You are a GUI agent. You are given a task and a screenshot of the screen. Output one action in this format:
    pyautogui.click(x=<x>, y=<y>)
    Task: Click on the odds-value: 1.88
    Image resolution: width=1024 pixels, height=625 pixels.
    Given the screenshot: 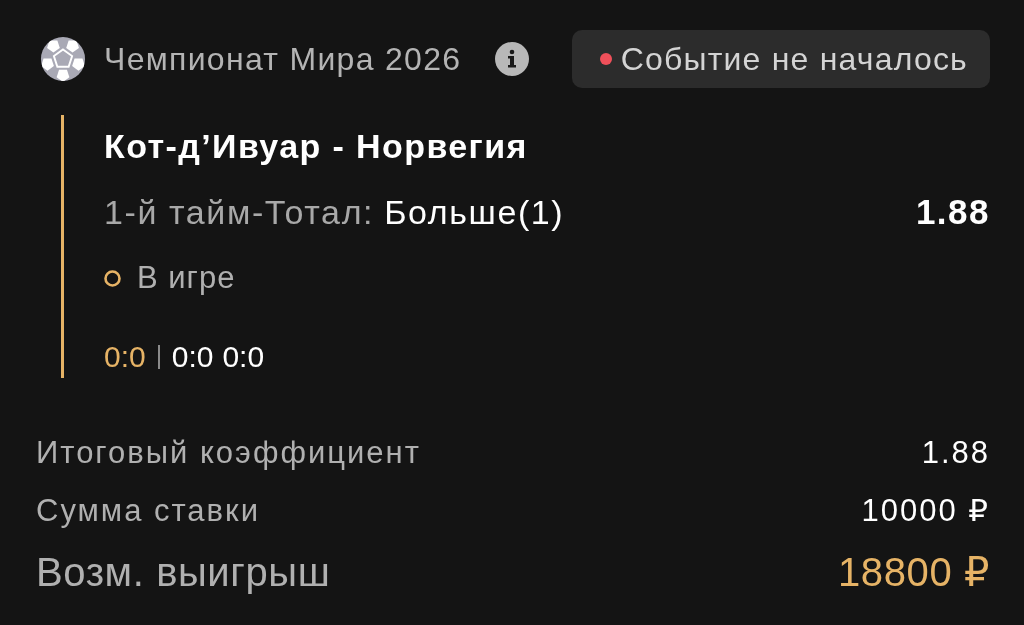 What is the action you would take?
    pyautogui.click(x=952, y=212)
    